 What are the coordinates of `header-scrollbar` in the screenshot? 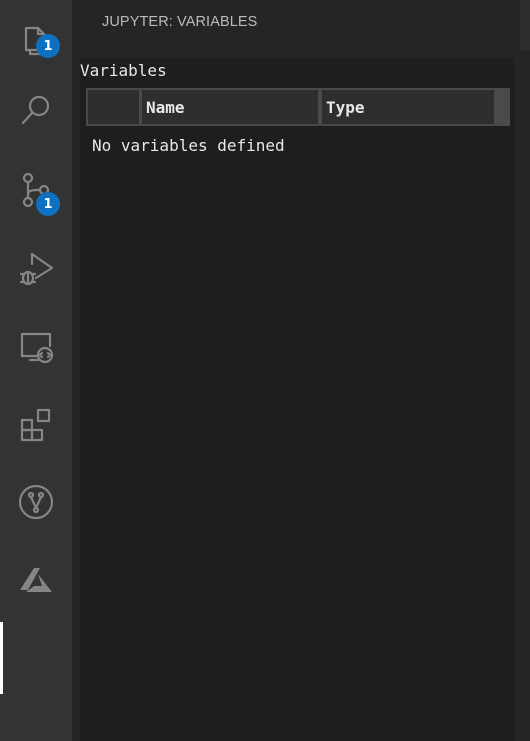 It's located at (525, 25).